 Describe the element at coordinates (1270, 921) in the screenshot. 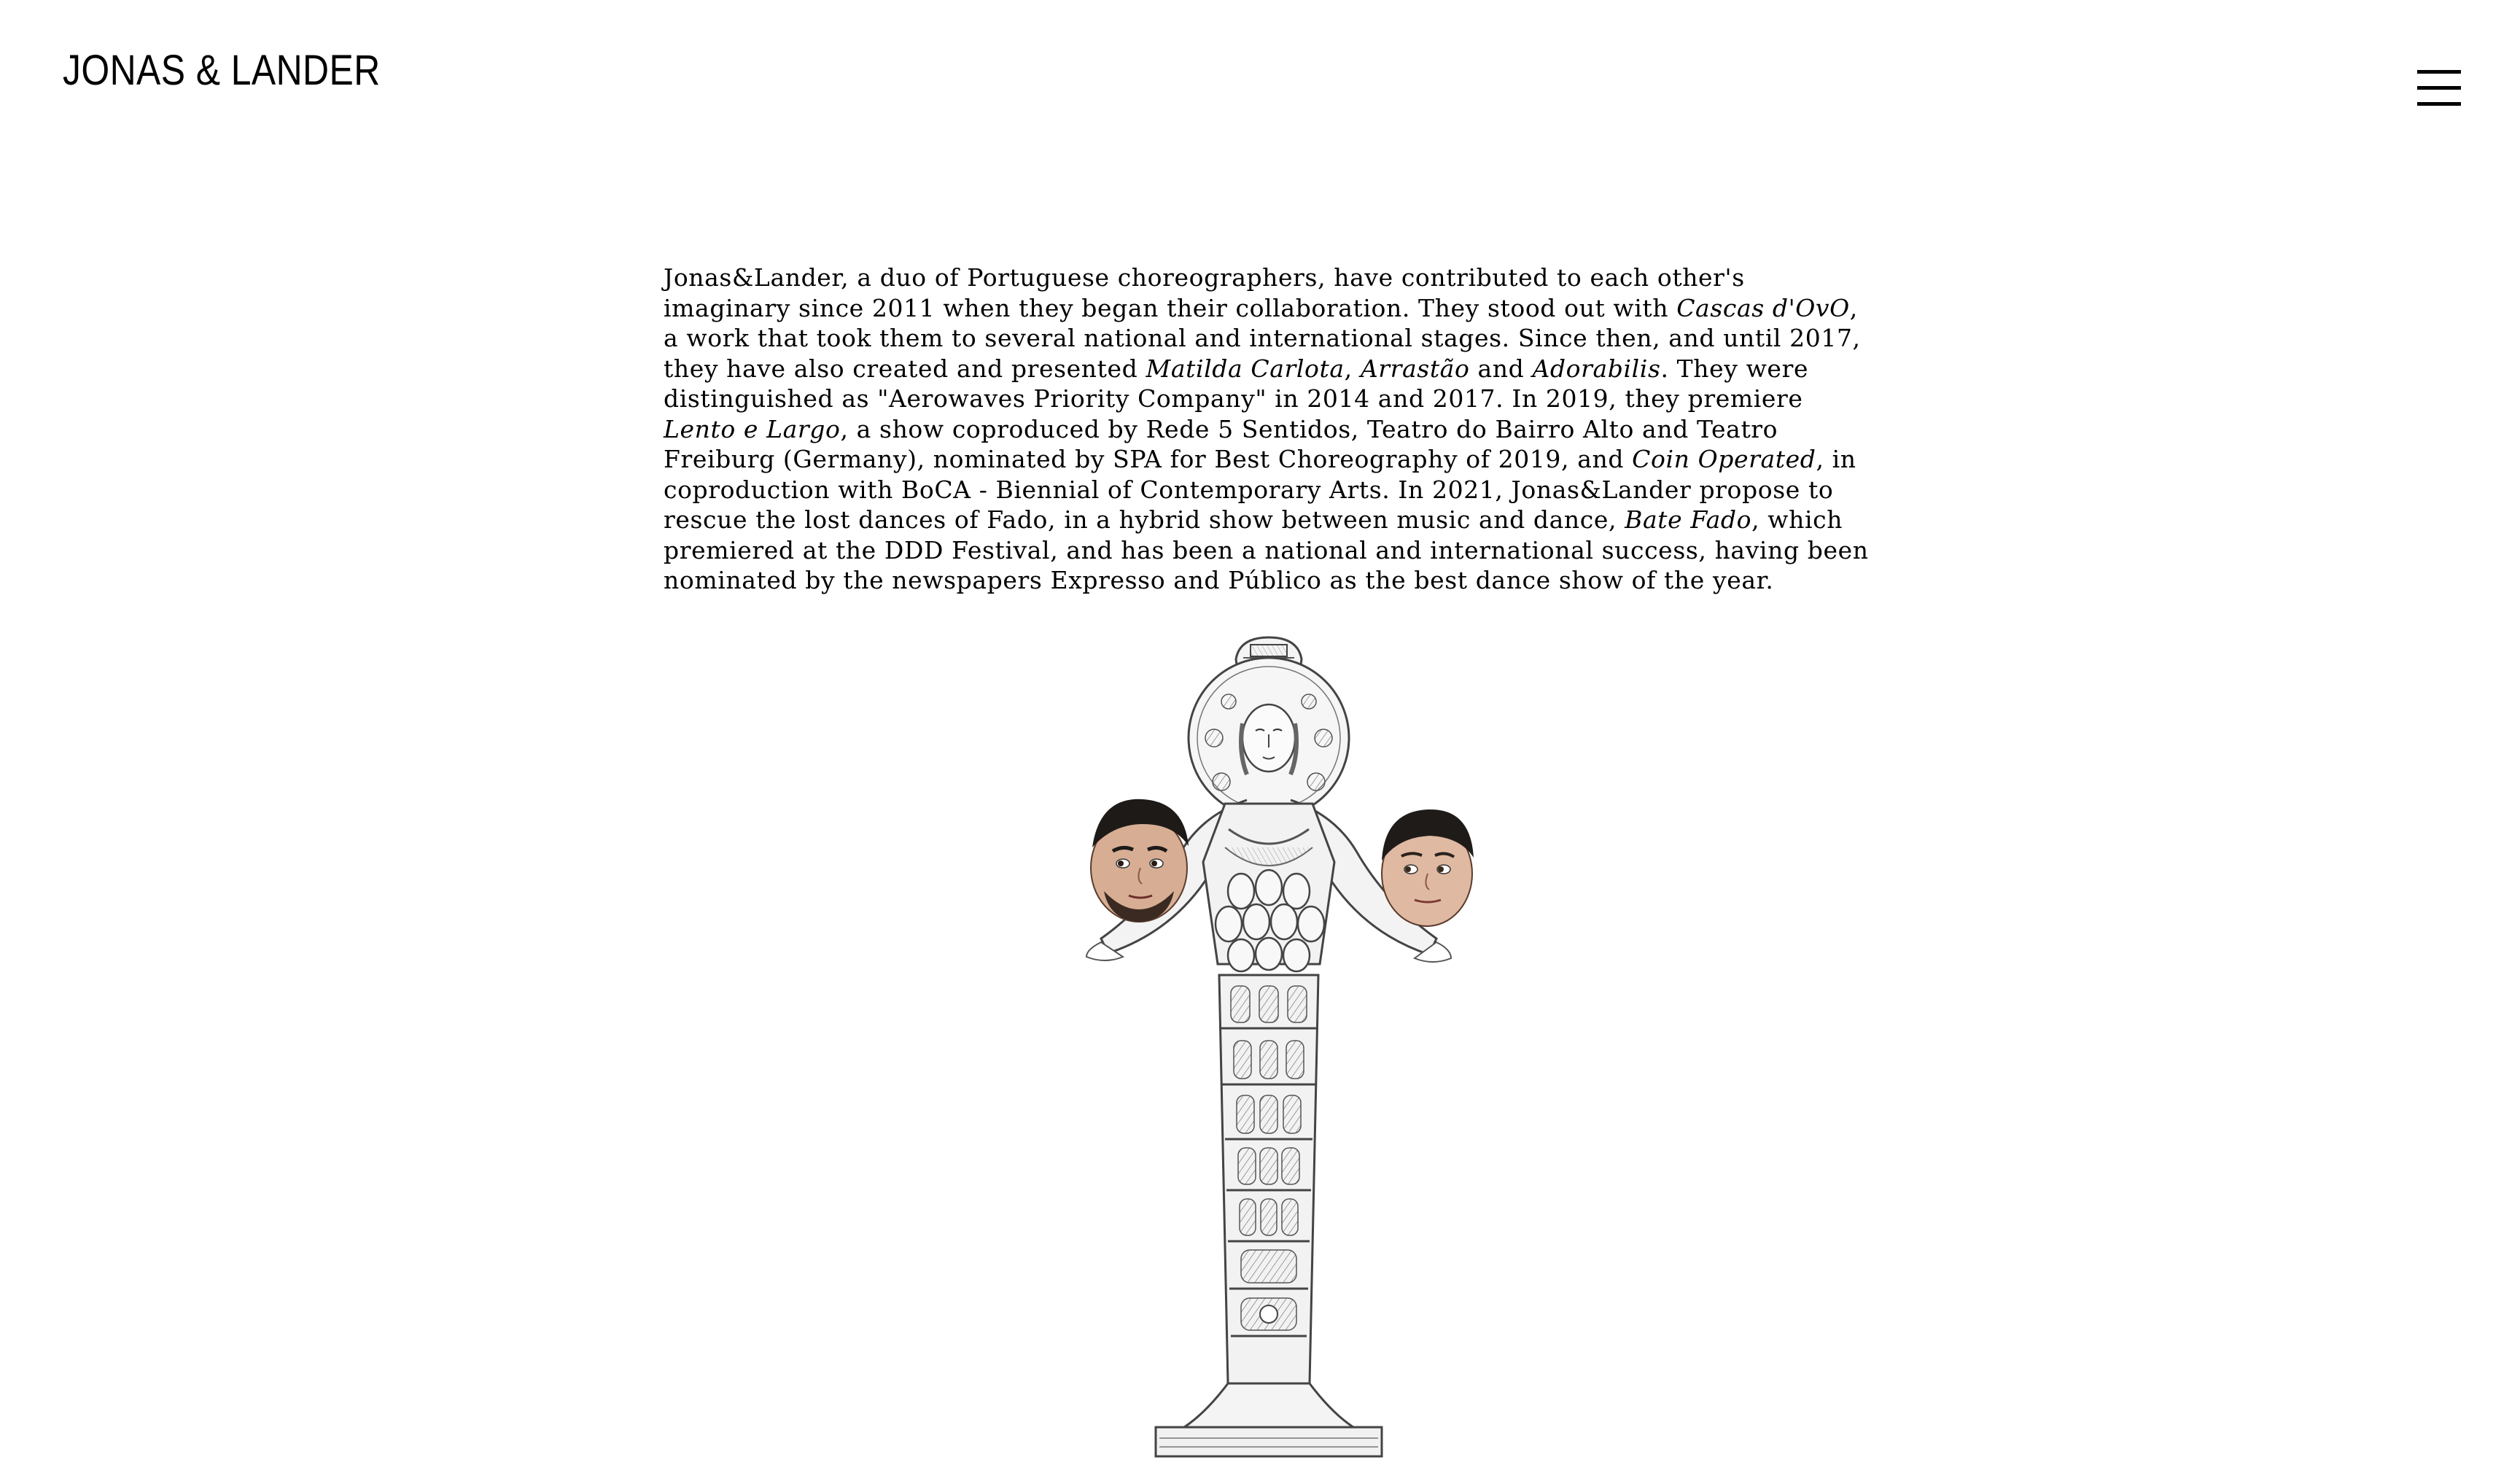

I see `statue-ovoids` at that location.